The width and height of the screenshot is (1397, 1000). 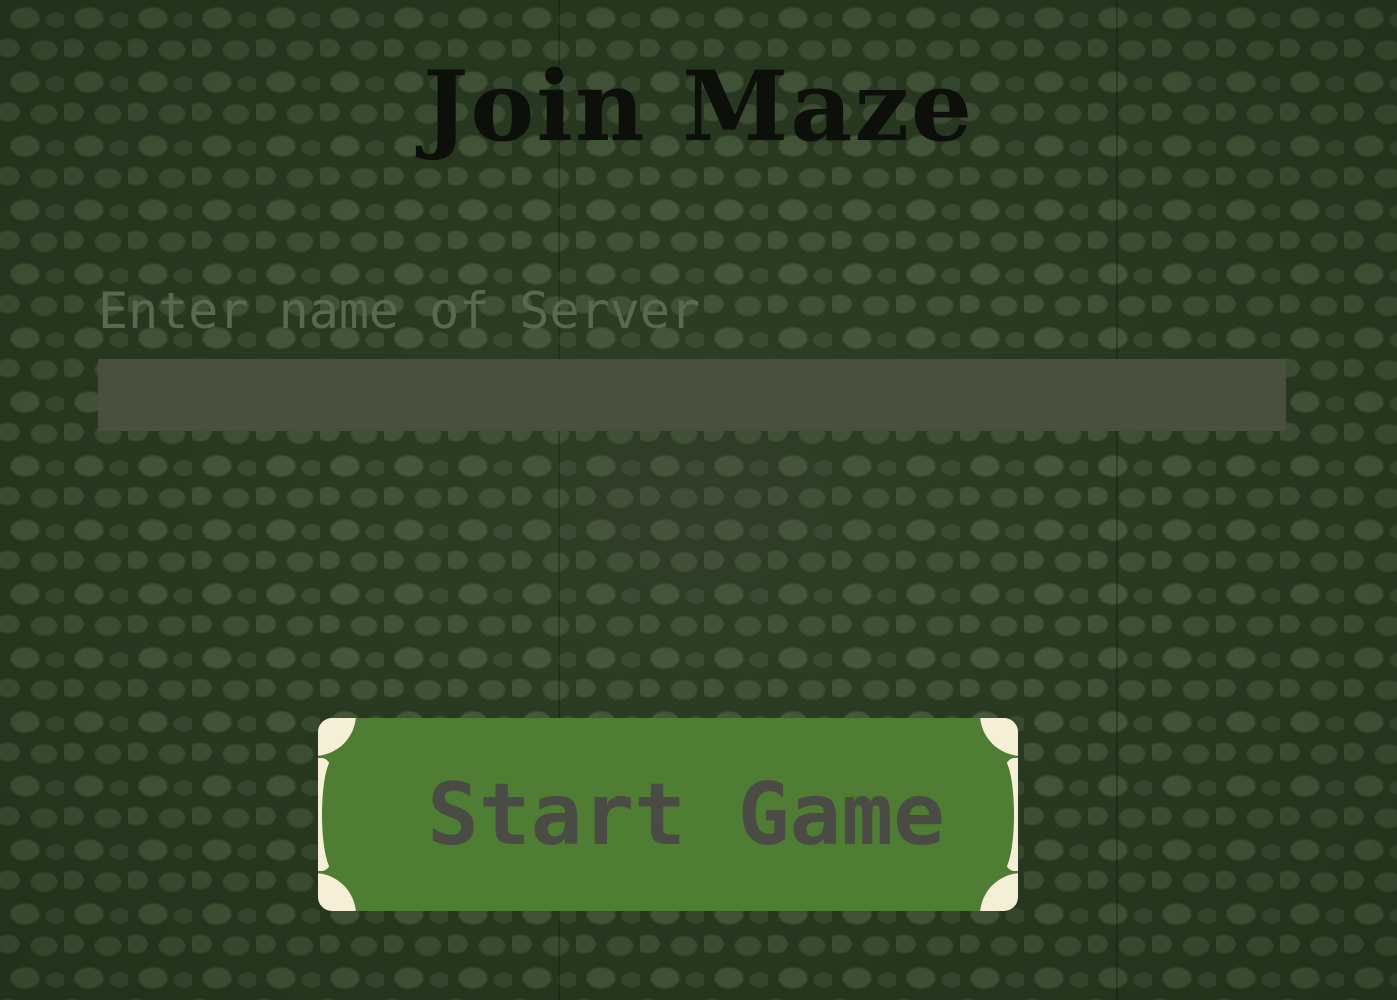 What do you see at coordinates (692, 395) in the screenshot?
I see `server-name-input` at bounding box center [692, 395].